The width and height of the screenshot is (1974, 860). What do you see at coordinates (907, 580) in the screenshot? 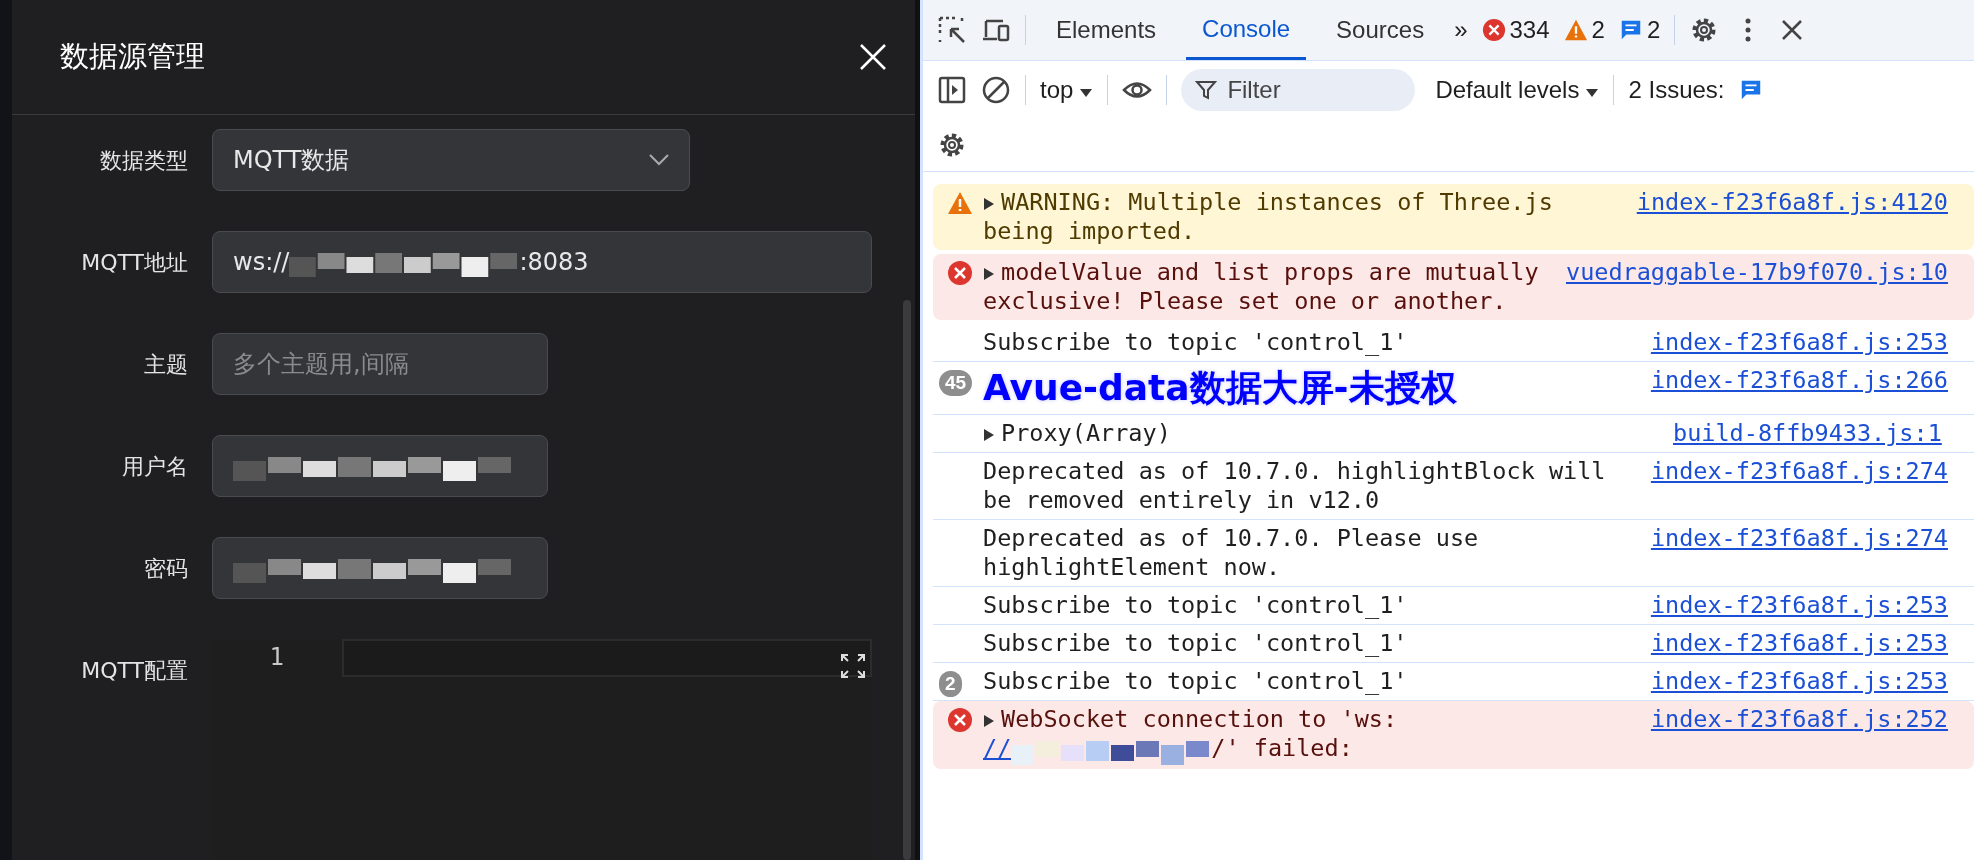
I see `scrollbar` at bounding box center [907, 580].